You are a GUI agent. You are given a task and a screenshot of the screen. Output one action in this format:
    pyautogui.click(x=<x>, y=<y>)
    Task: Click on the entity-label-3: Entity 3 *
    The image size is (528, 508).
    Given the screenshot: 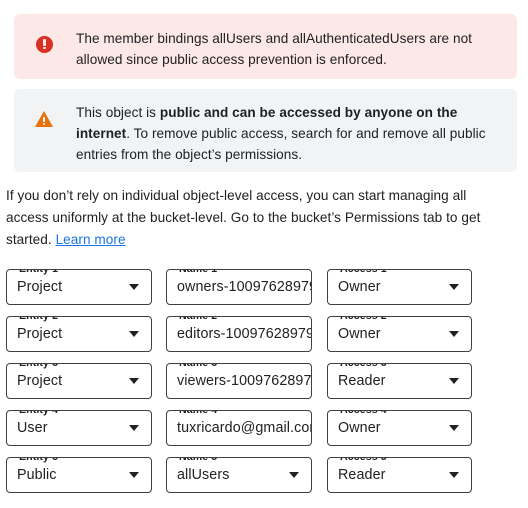 What is the action you would take?
    pyautogui.click(x=42, y=366)
    